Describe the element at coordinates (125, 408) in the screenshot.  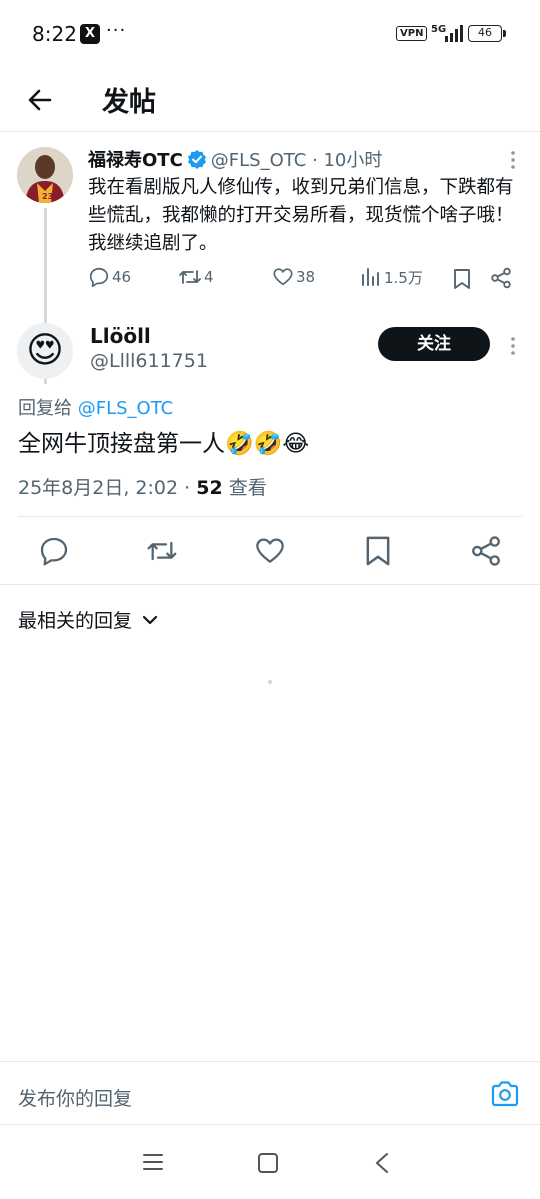
I see `reply-mention-link: @FLS_OTC` at that location.